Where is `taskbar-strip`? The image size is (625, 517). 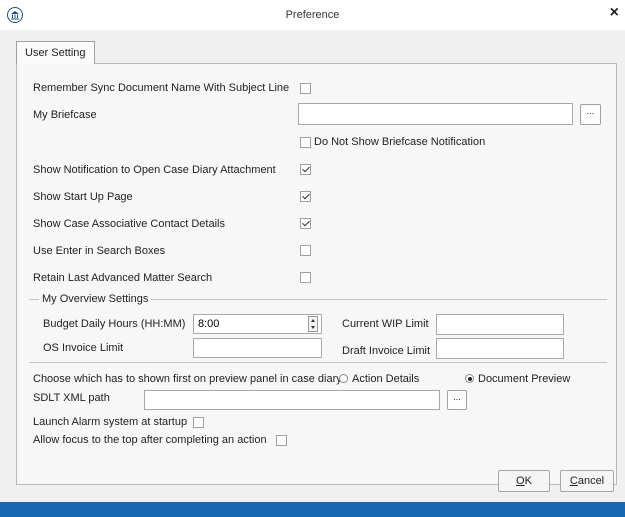 taskbar-strip is located at coordinates (312, 509).